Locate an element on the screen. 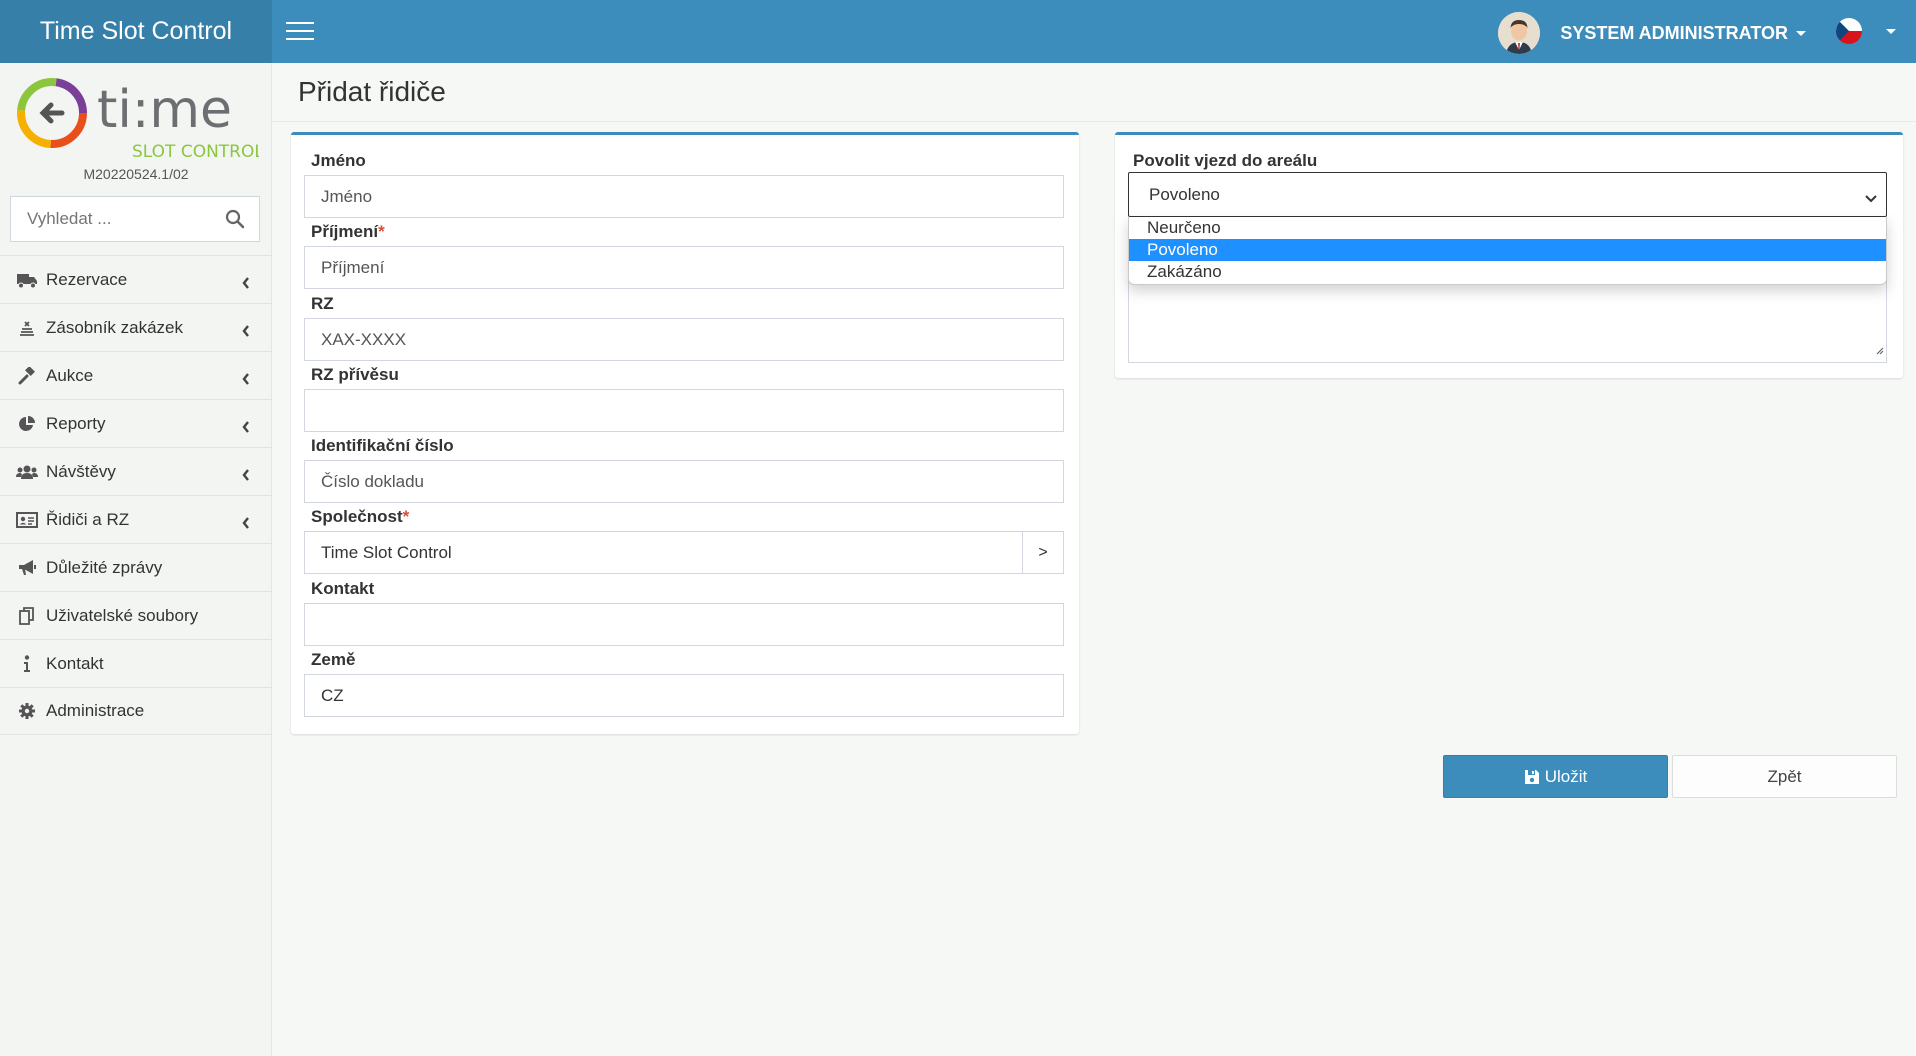 This screenshot has width=1916, height=1056. contact-input is located at coordinates (684, 624).